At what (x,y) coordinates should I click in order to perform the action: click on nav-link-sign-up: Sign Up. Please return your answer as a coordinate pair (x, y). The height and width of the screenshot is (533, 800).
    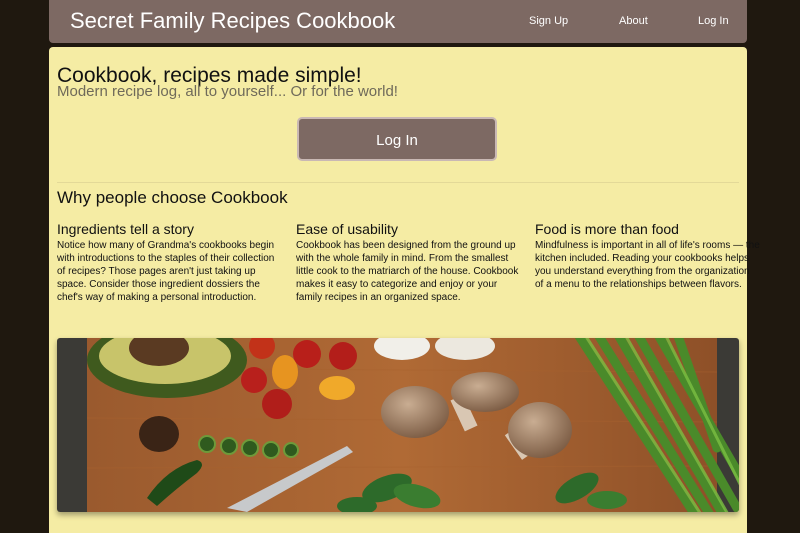
    Looking at the image, I should click on (548, 21).